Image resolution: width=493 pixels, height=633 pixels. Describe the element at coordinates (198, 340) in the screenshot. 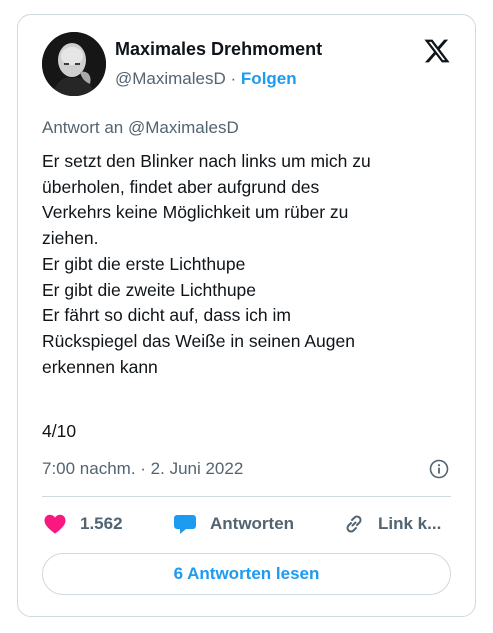

I see `body-line: Rückspiegel das Weiße in seinen Augen` at that location.